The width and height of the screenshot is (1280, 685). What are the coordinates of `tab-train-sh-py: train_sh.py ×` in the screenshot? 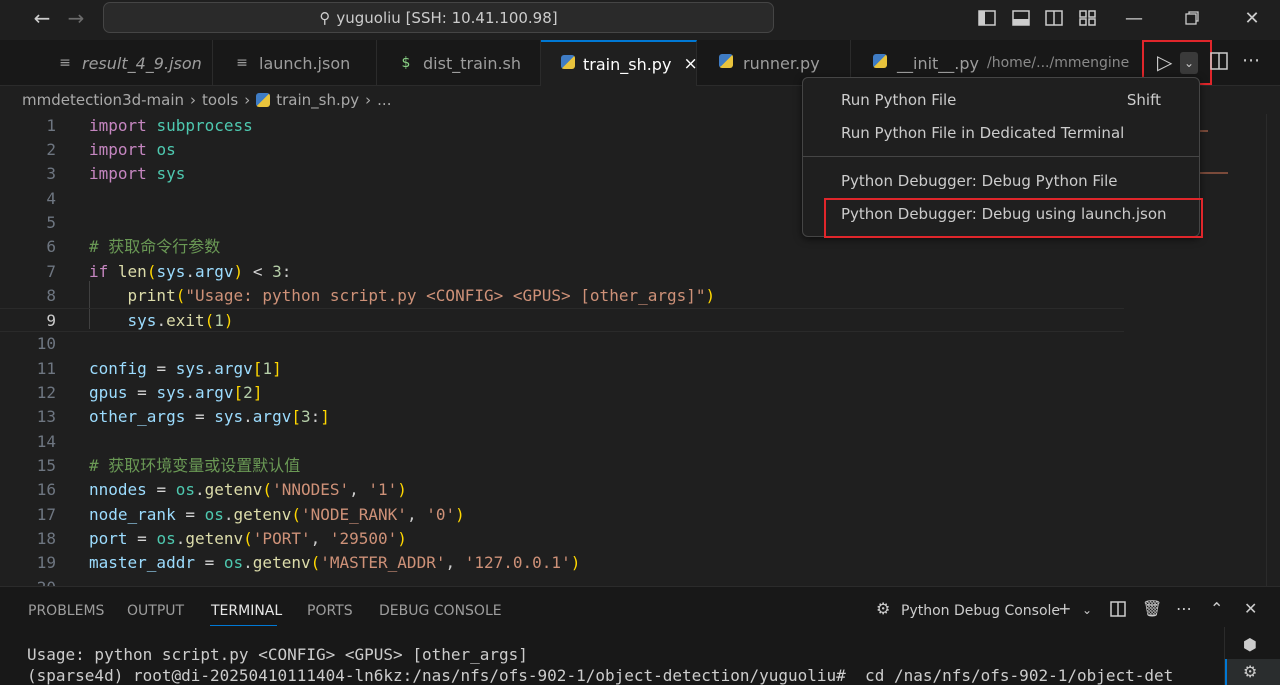 It's located at (619, 63).